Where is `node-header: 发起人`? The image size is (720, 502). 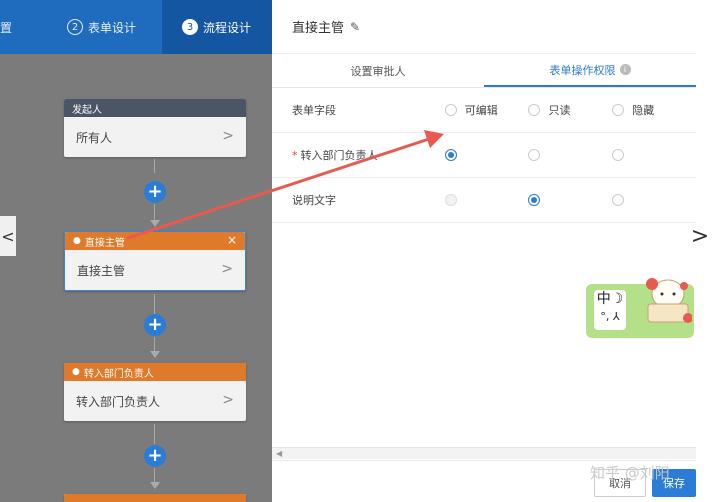 node-header: 发起人 is located at coordinates (155, 108).